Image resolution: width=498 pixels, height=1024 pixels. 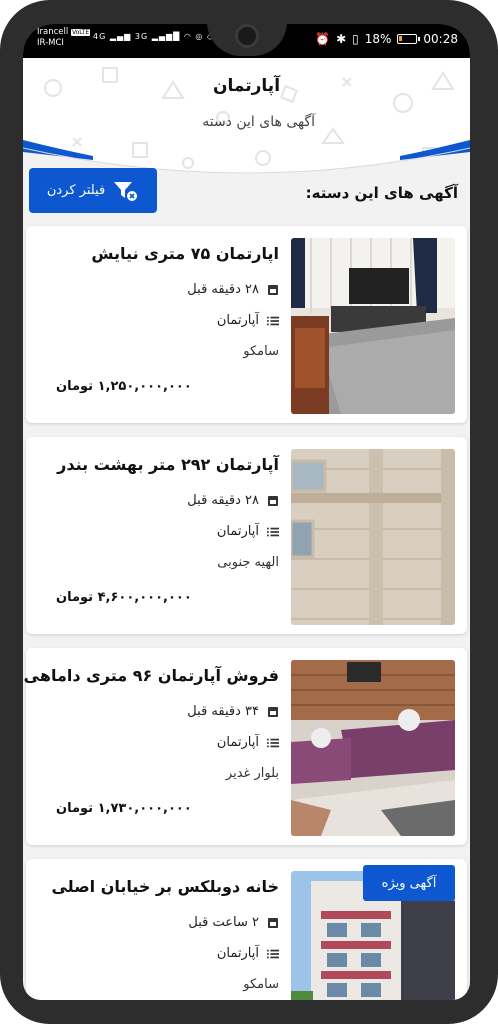 I want to click on listing-time-text: ۳۴ دقیقه قبل, so click(x=223, y=711).